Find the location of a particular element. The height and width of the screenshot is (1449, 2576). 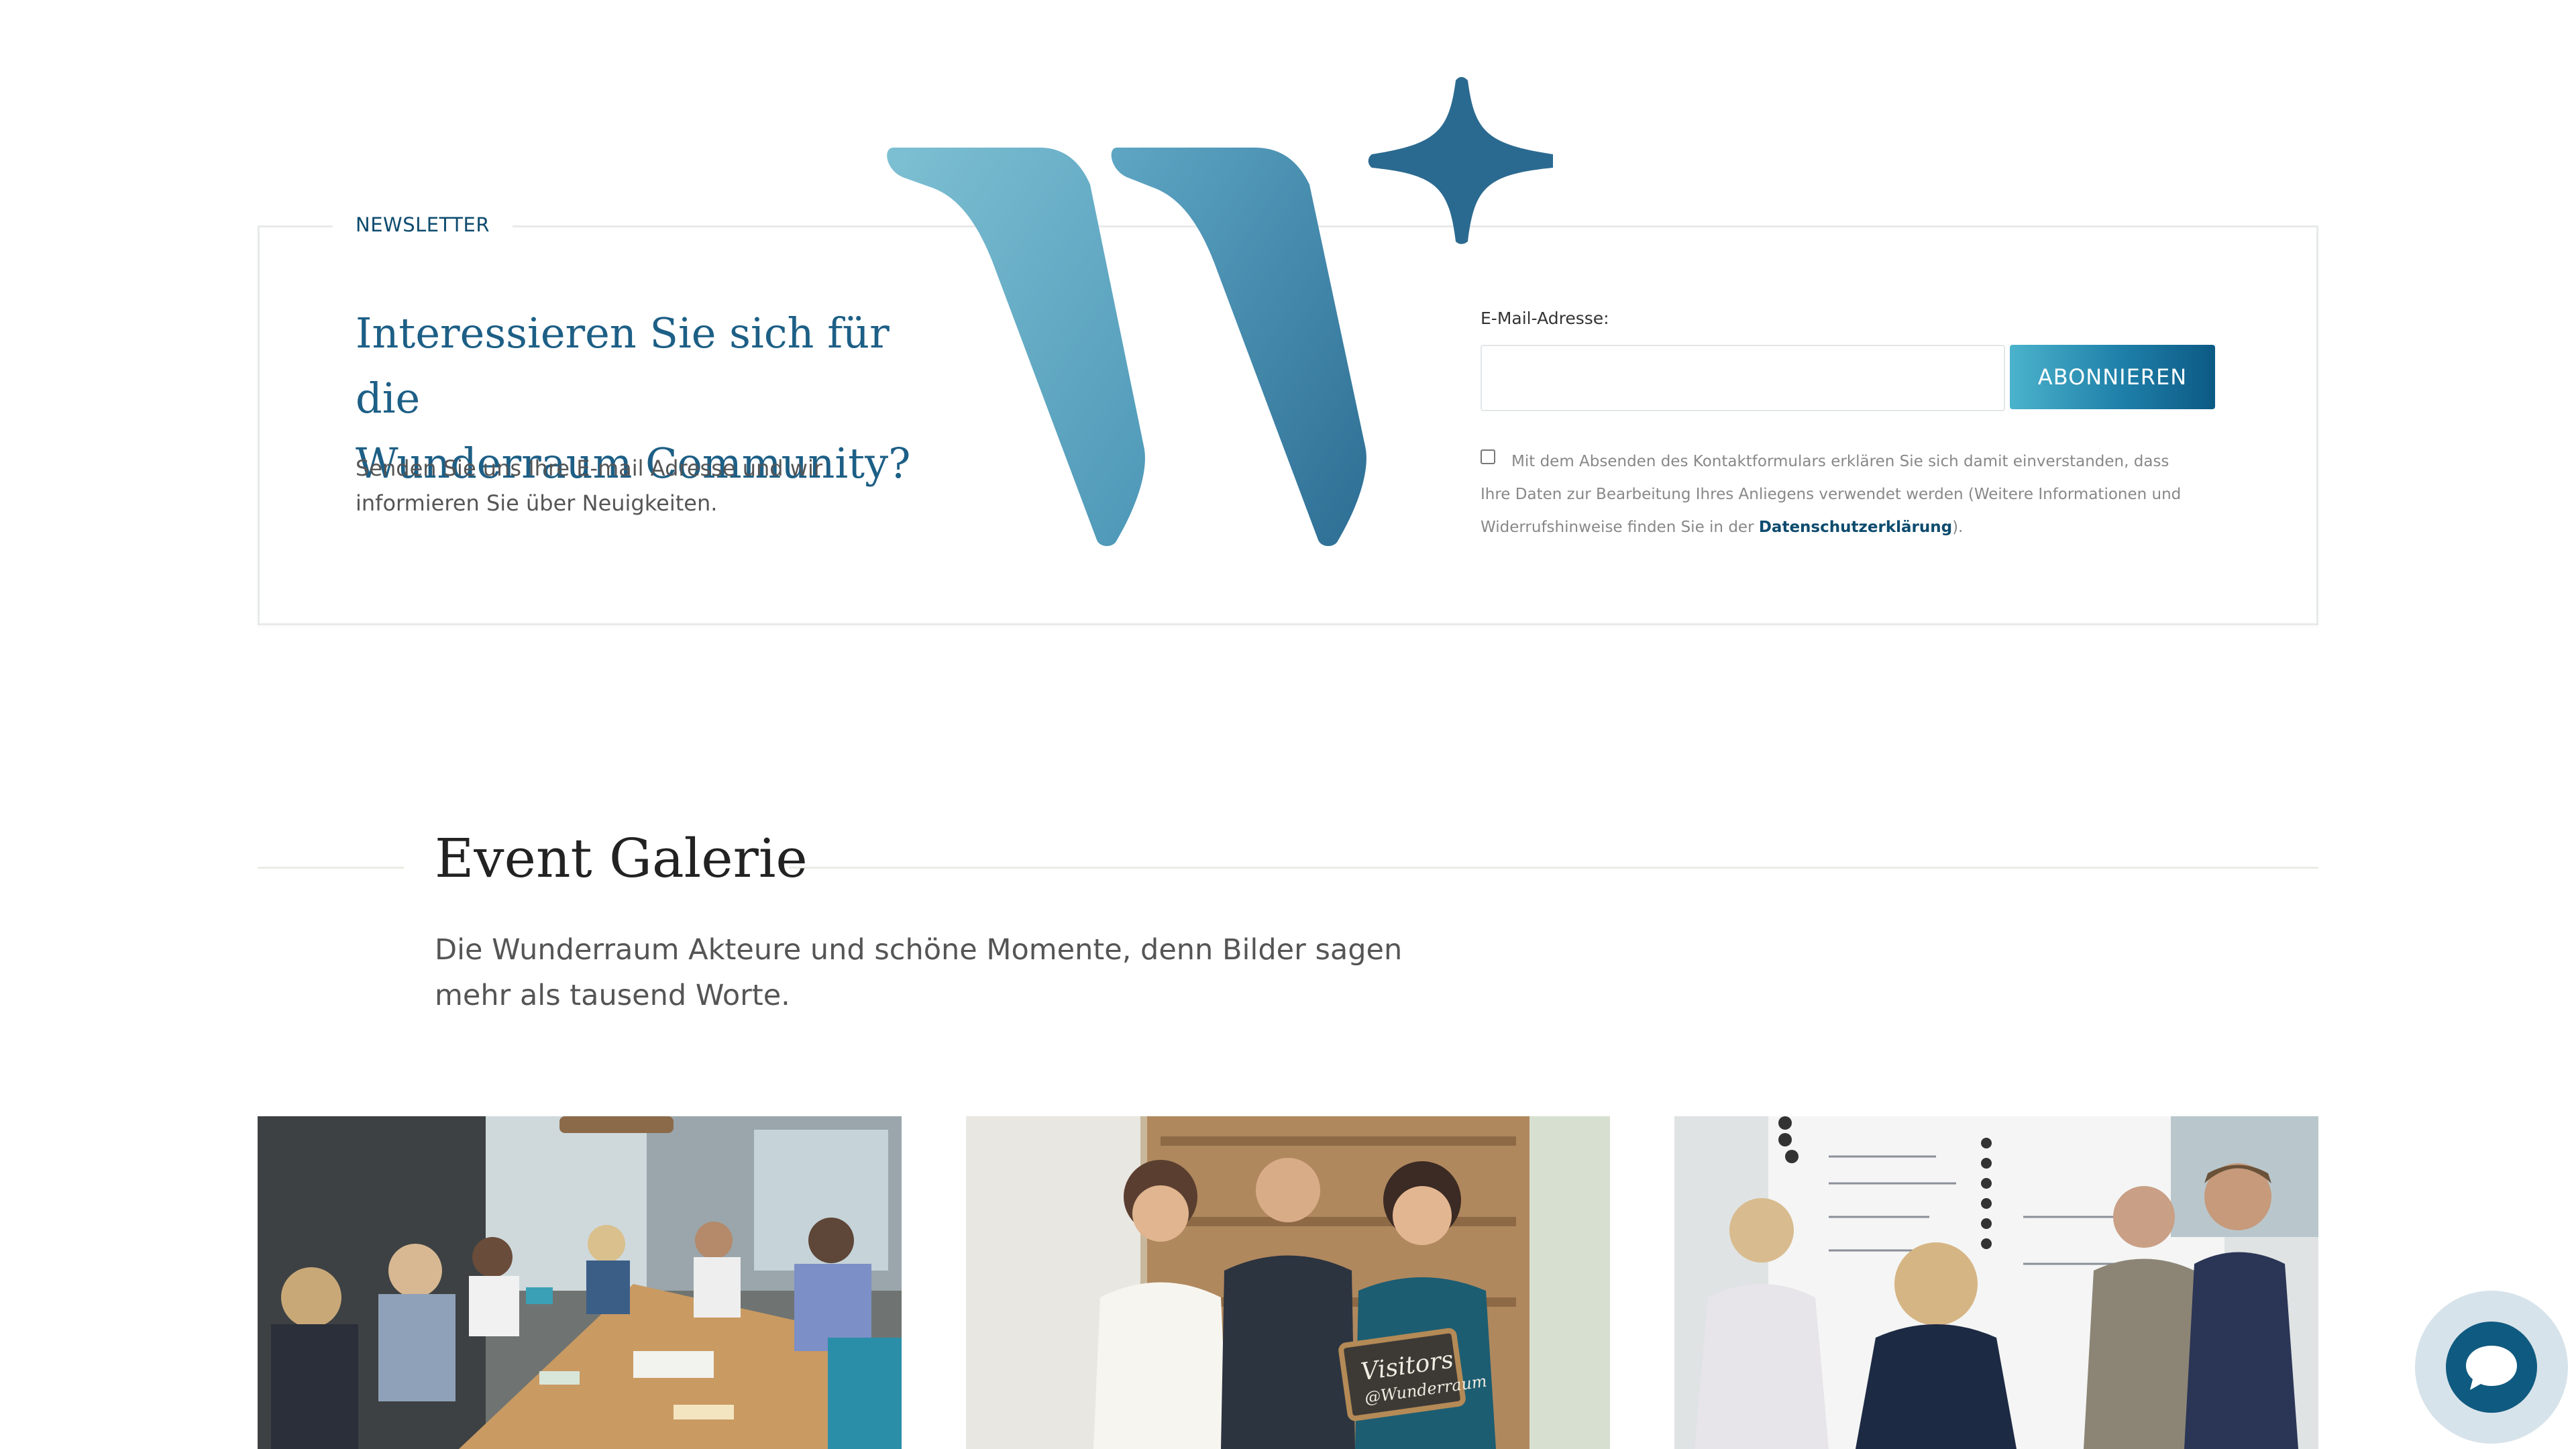

gallery-photo-2: Visitors @Wunderraum is located at coordinates (1288, 1282).